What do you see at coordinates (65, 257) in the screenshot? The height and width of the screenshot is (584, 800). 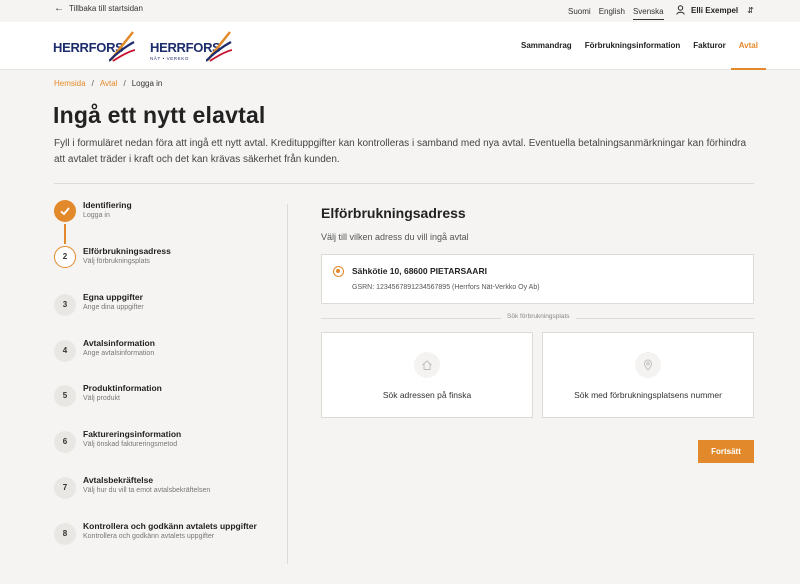 I see `step-number: 2` at bounding box center [65, 257].